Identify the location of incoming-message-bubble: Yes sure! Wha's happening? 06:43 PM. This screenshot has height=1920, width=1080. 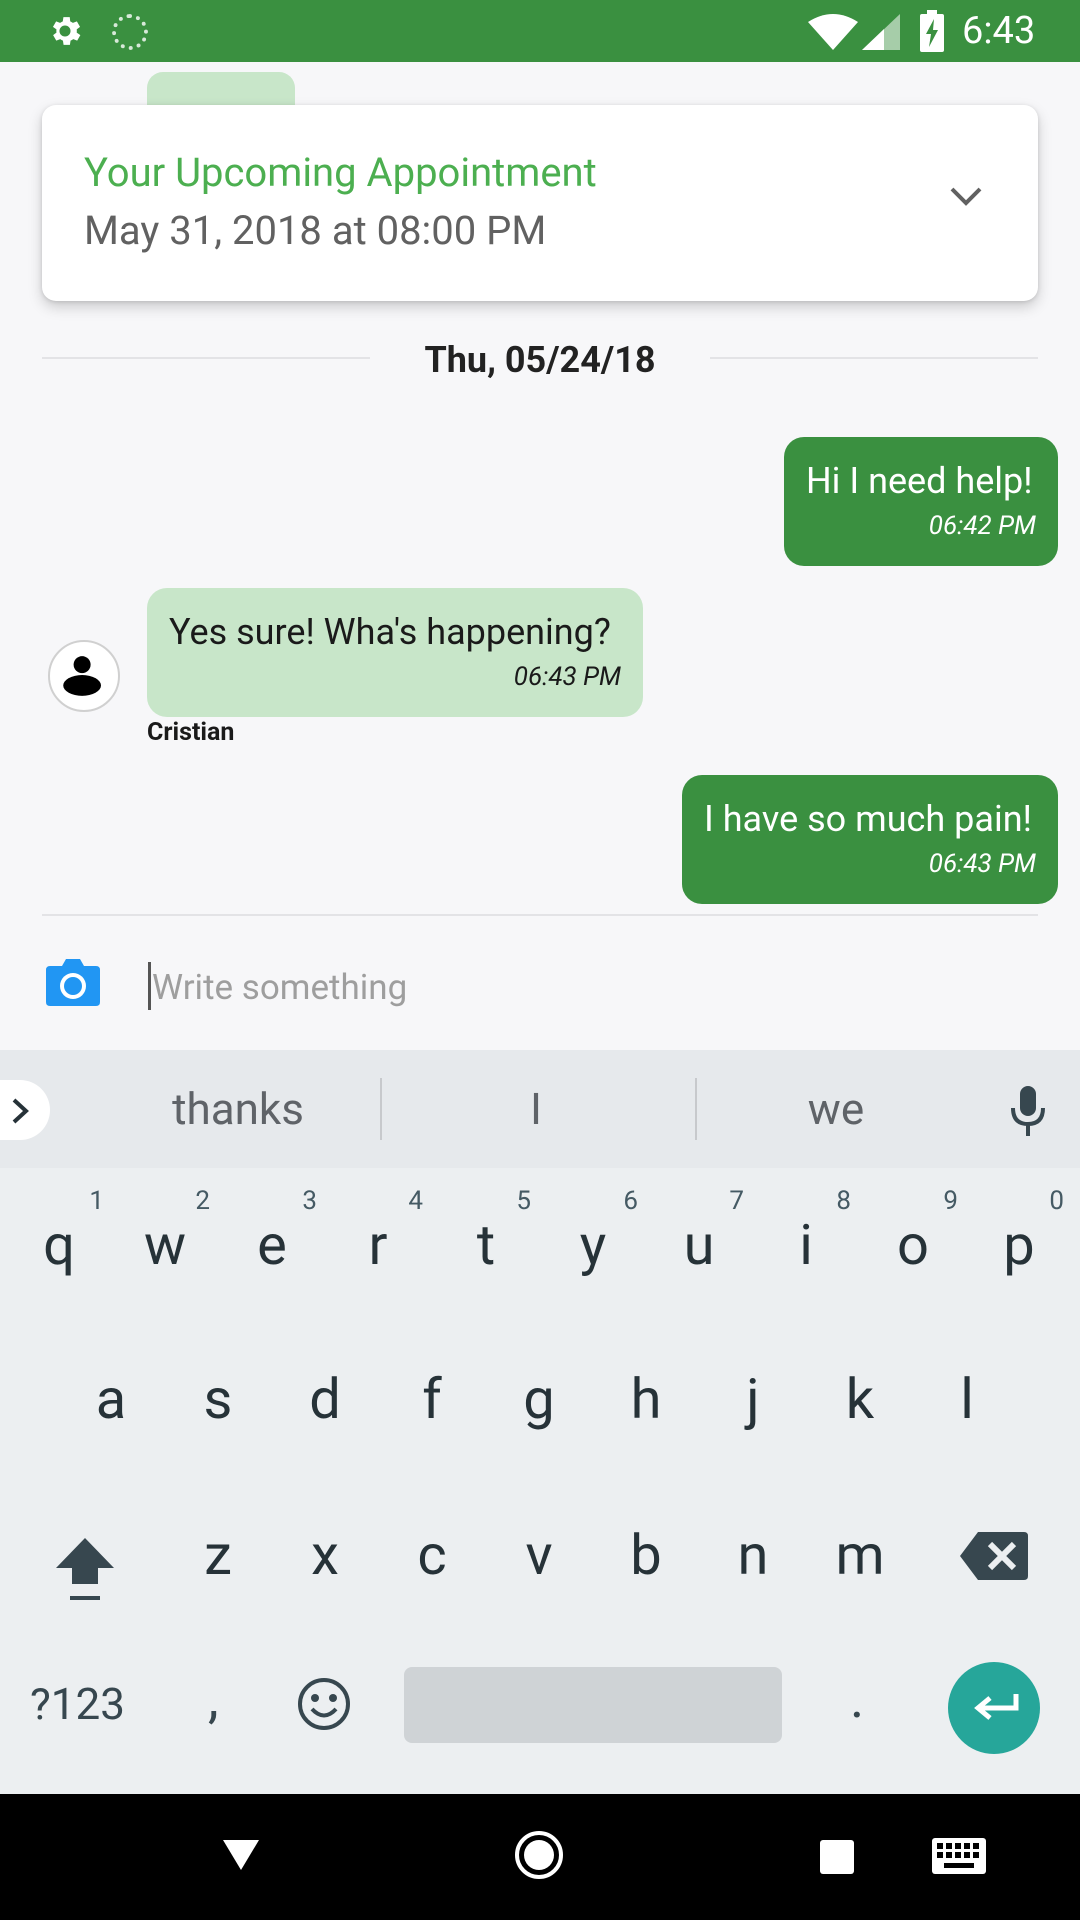
(395, 652).